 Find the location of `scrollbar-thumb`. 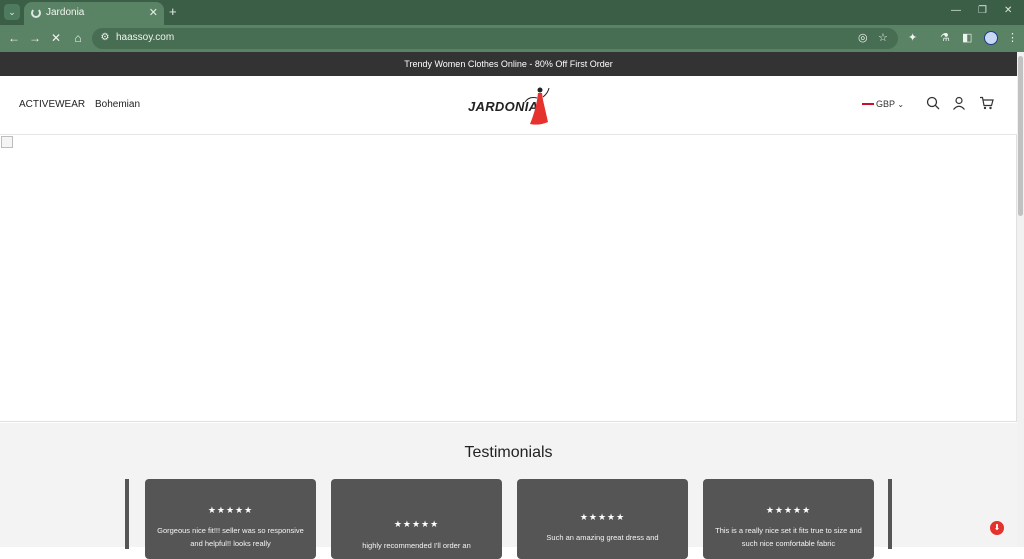

scrollbar-thumb is located at coordinates (1020, 136).